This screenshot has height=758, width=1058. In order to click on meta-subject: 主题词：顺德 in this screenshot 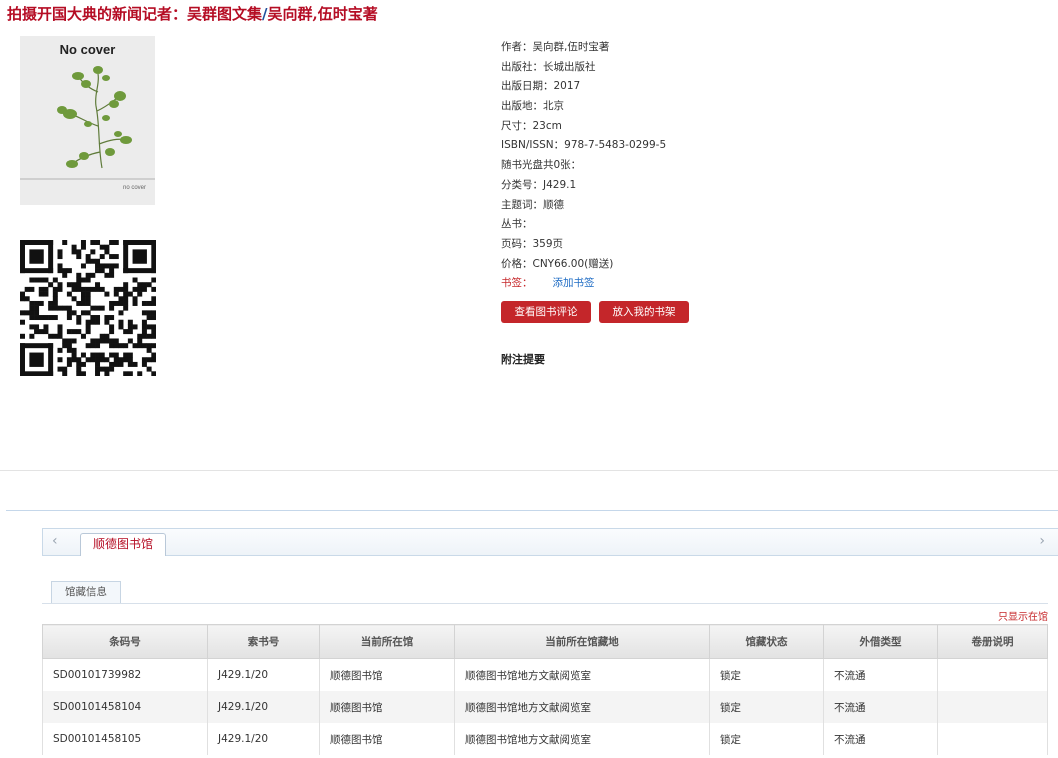, I will do `click(532, 204)`.